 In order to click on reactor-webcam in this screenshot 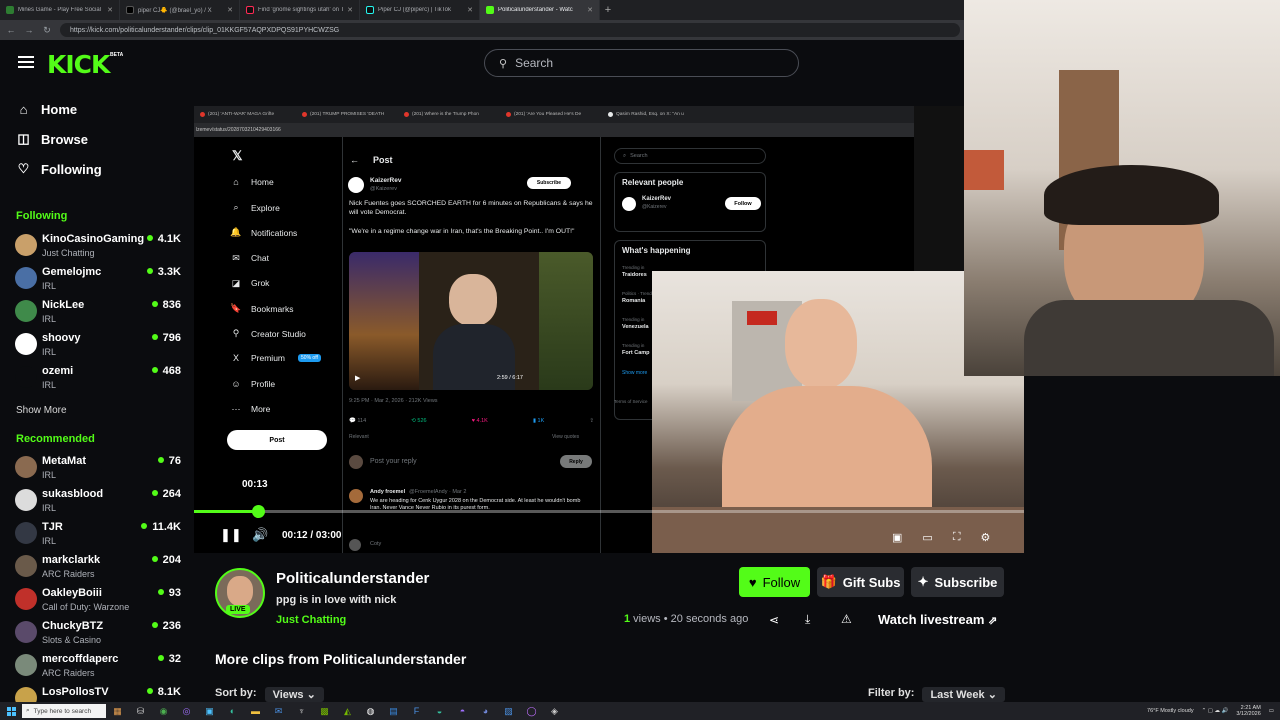, I will do `click(1122, 188)`.